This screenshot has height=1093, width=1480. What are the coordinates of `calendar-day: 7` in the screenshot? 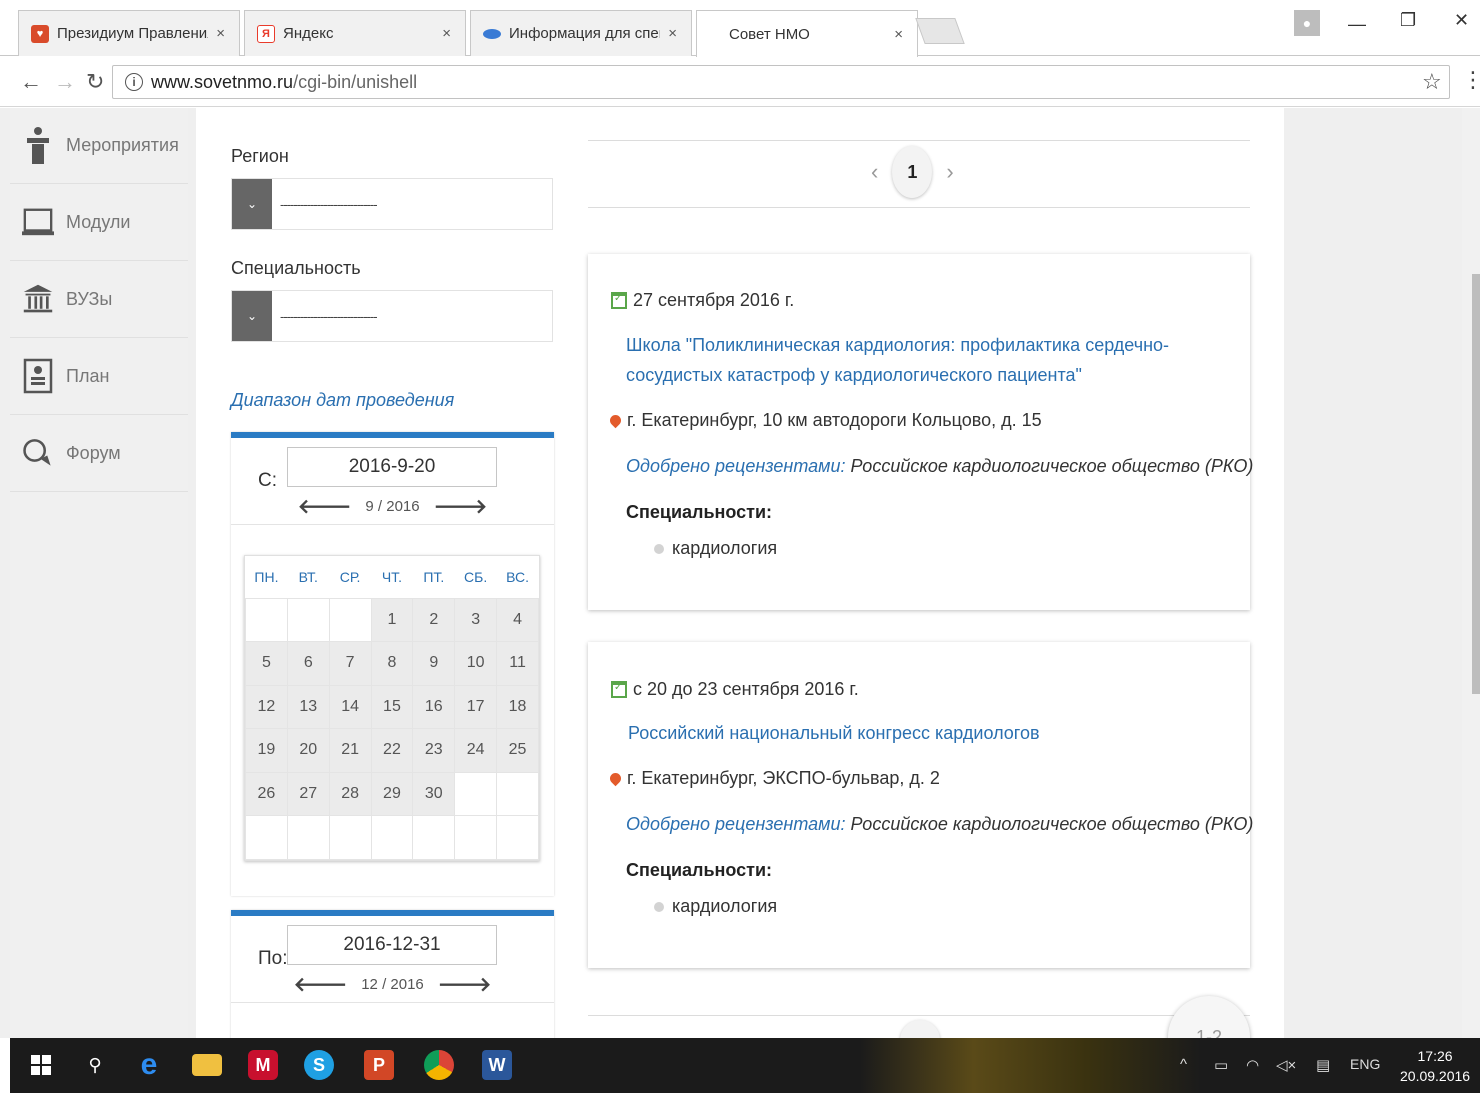 It's located at (350, 663).